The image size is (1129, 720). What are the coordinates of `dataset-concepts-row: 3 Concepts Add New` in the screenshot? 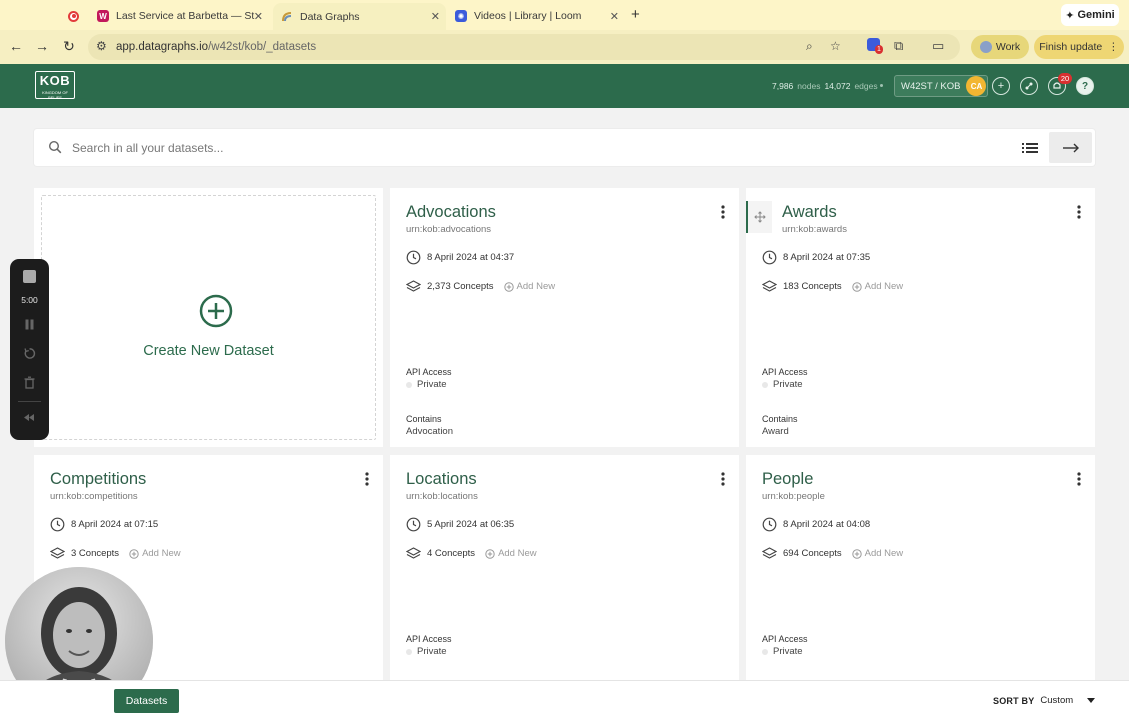 It's located at (115, 553).